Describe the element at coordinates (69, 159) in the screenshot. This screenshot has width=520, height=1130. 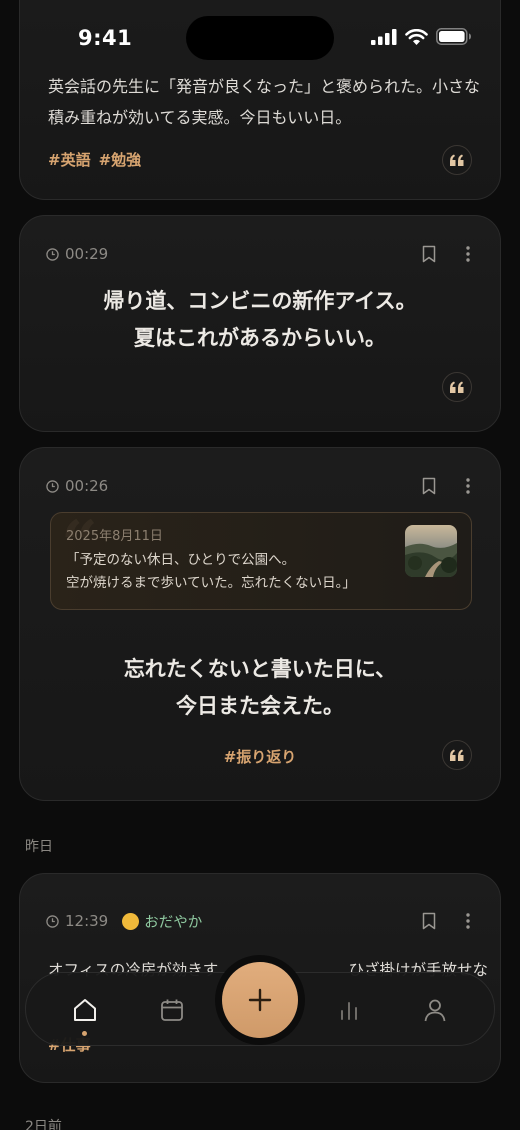
I see `tag: #英語` at that location.